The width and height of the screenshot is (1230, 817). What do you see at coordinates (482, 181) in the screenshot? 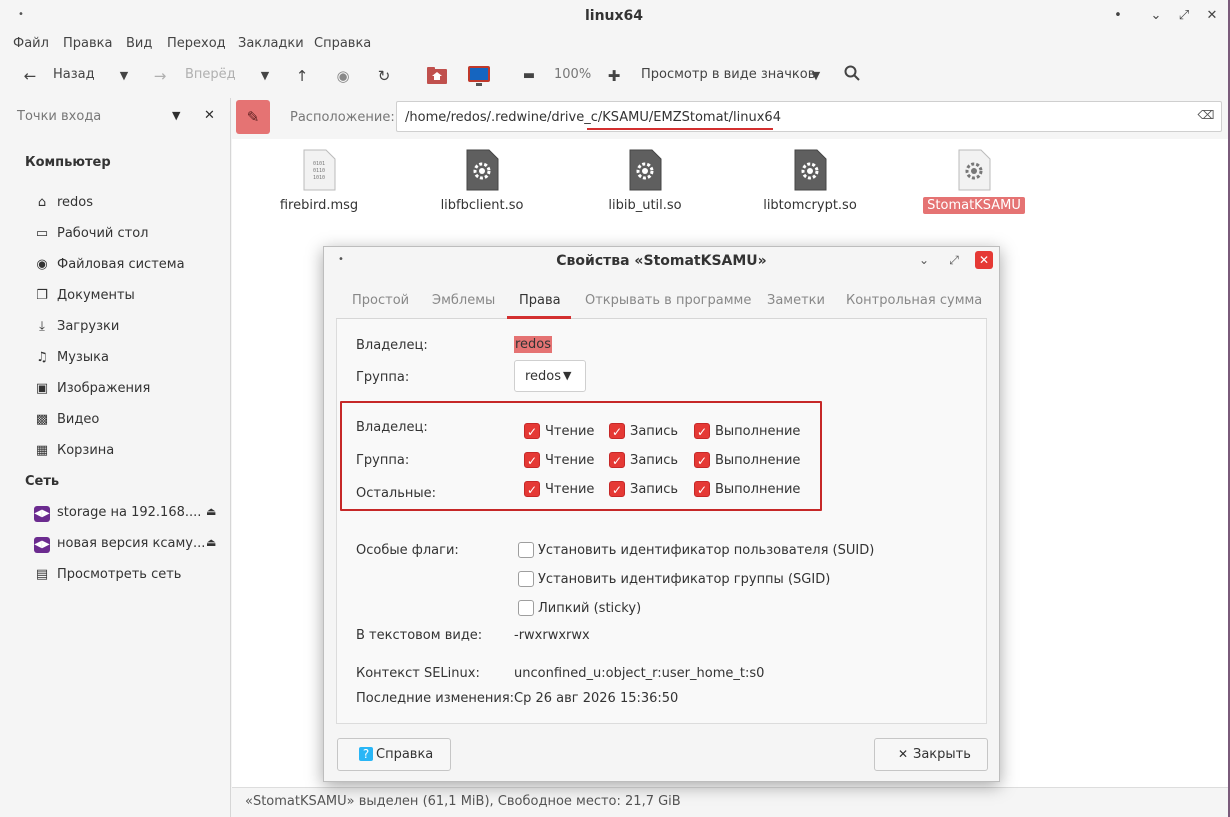
I see `file-item: libfbclient.so` at bounding box center [482, 181].